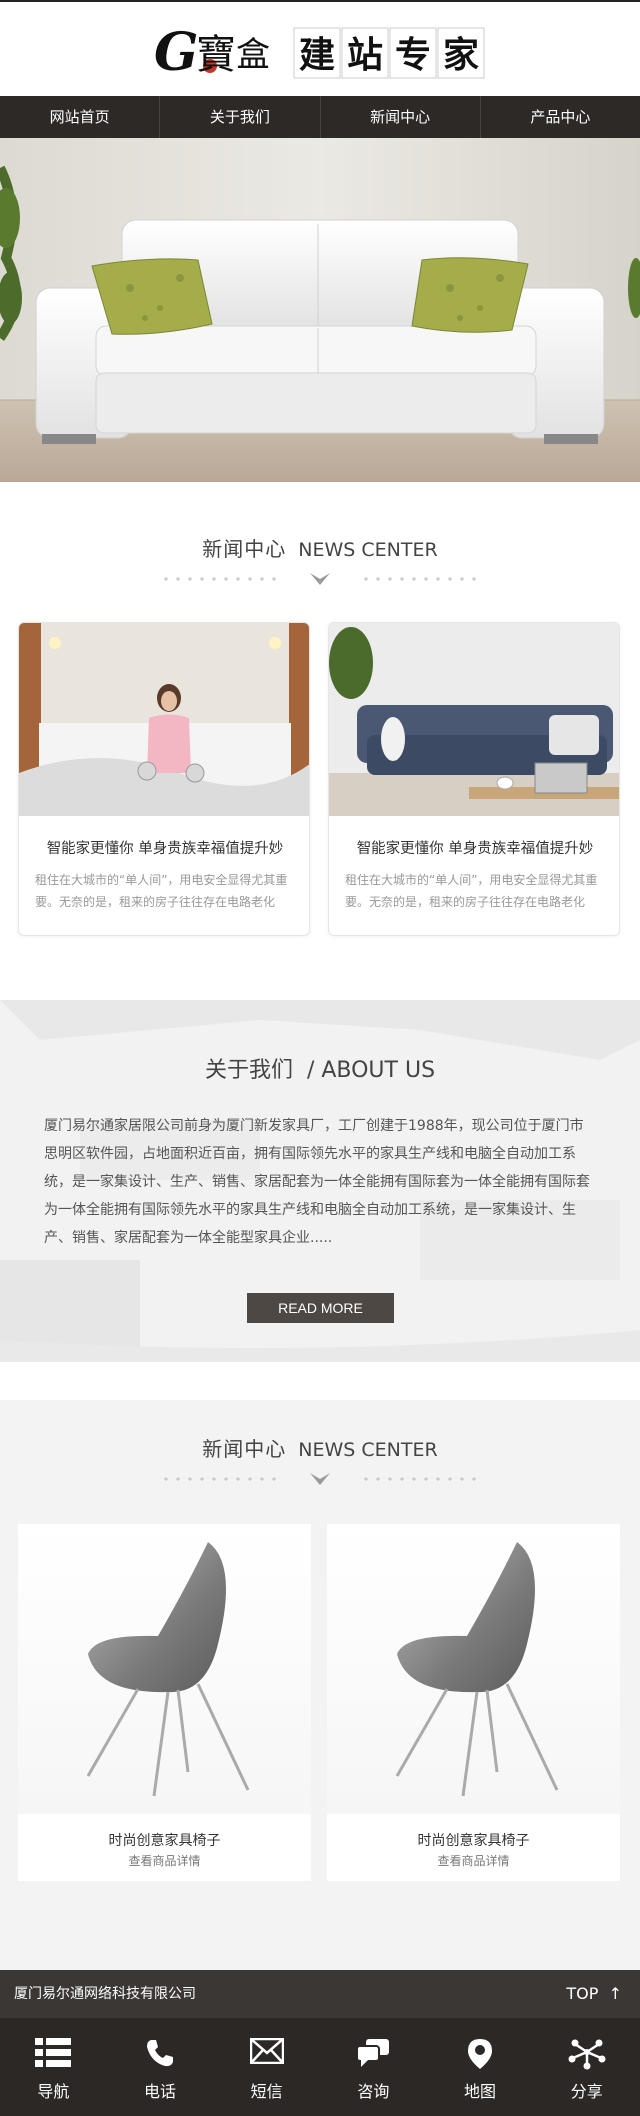 This screenshot has height=2116, width=640. What do you see at coordinates (176, 52) in the screenshot?
I see `svg-text: G` at bounding box center [176, 52].